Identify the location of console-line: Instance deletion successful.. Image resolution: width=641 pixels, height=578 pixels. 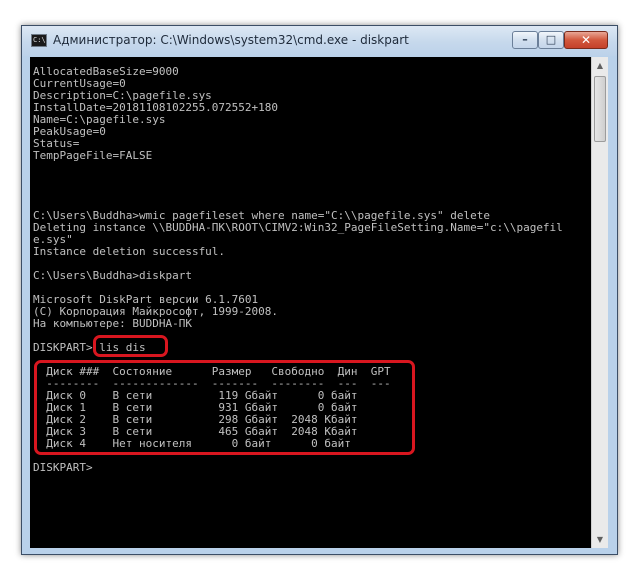
(129, 251).